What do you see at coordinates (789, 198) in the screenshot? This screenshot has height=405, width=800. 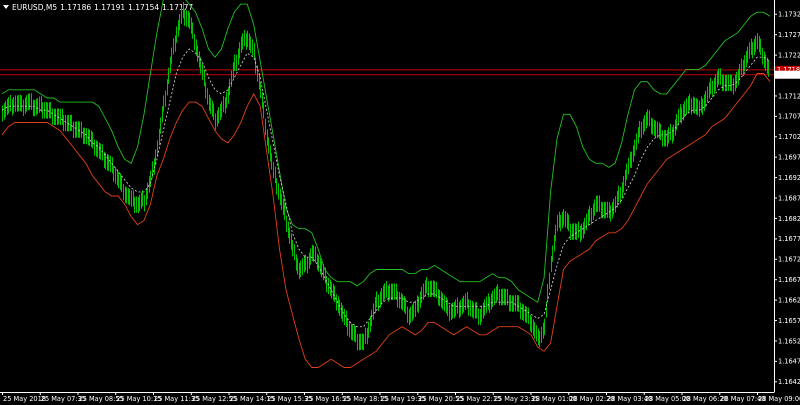 I see `y-tick-label: 1.16875` at bounding box center [789, 198].